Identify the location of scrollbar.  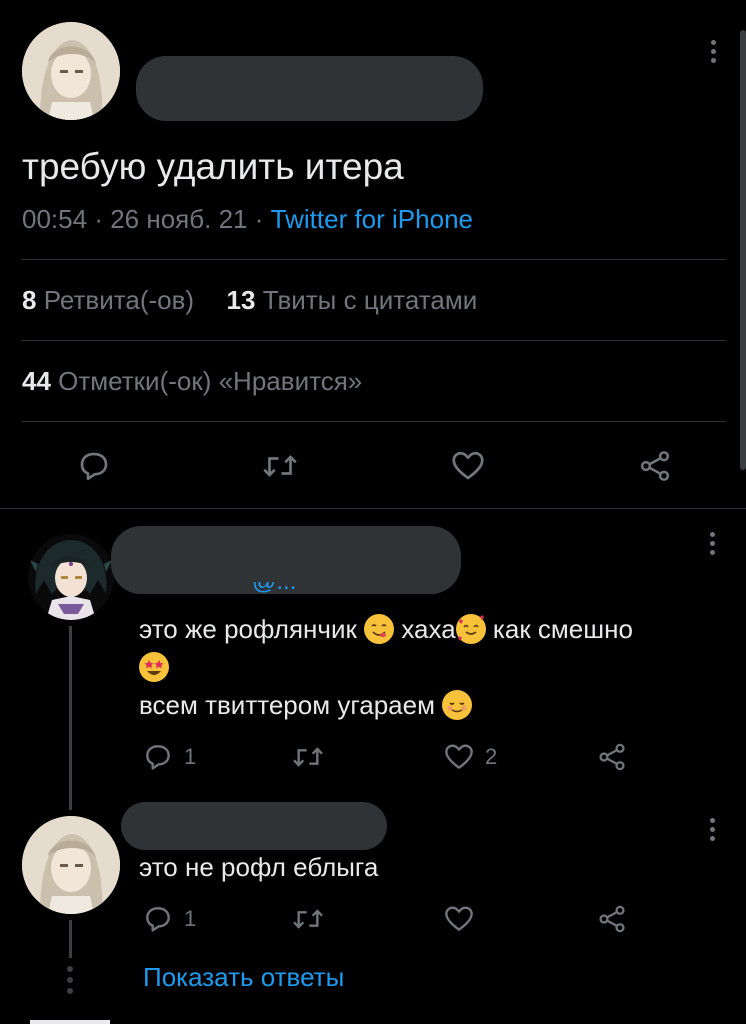
(743, 250).